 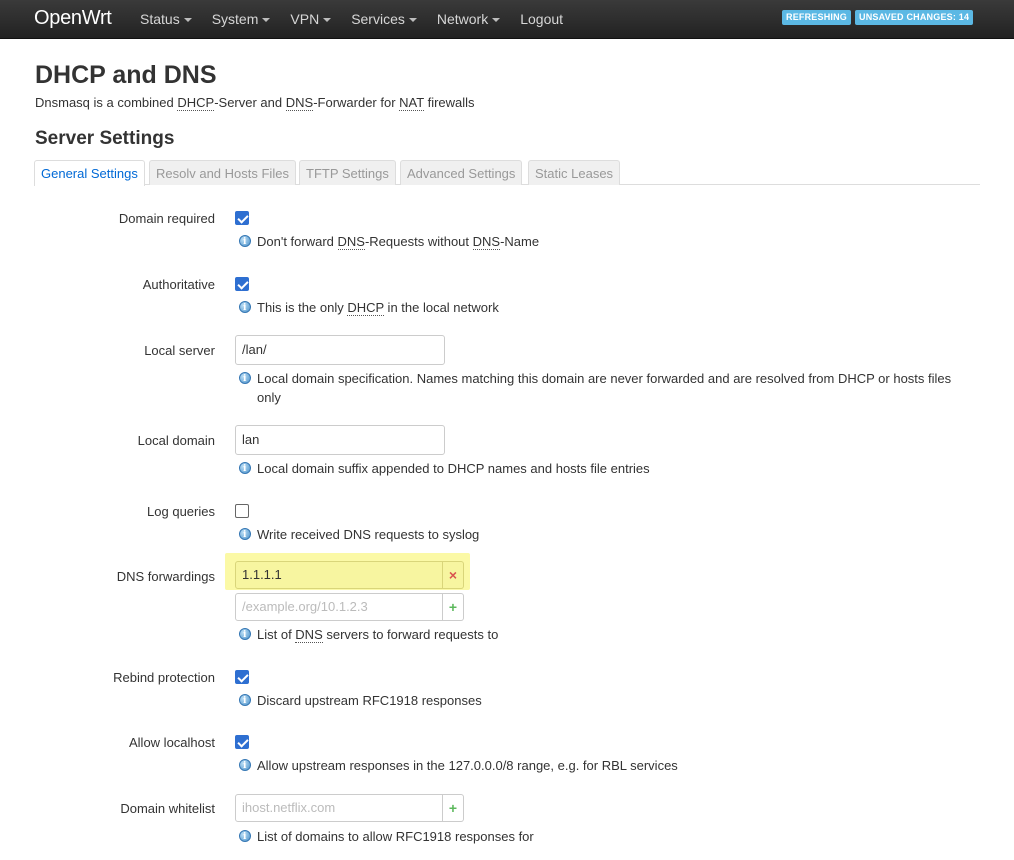 I want to click on menu-status-label: Status, so click(x=160, y=19).